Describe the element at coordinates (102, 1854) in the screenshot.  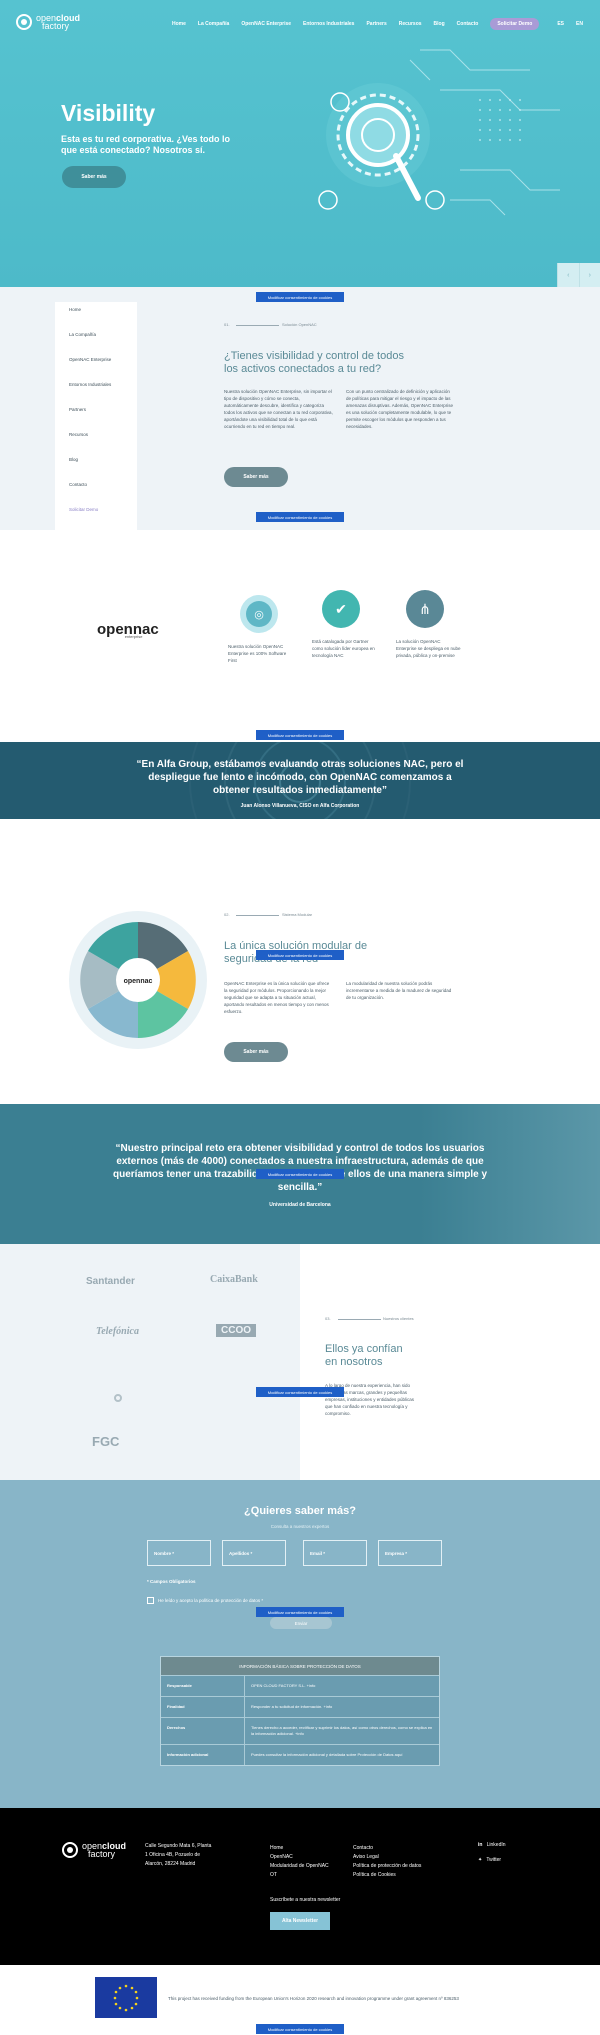
I see `footer-logo-factory: factory` at that location.